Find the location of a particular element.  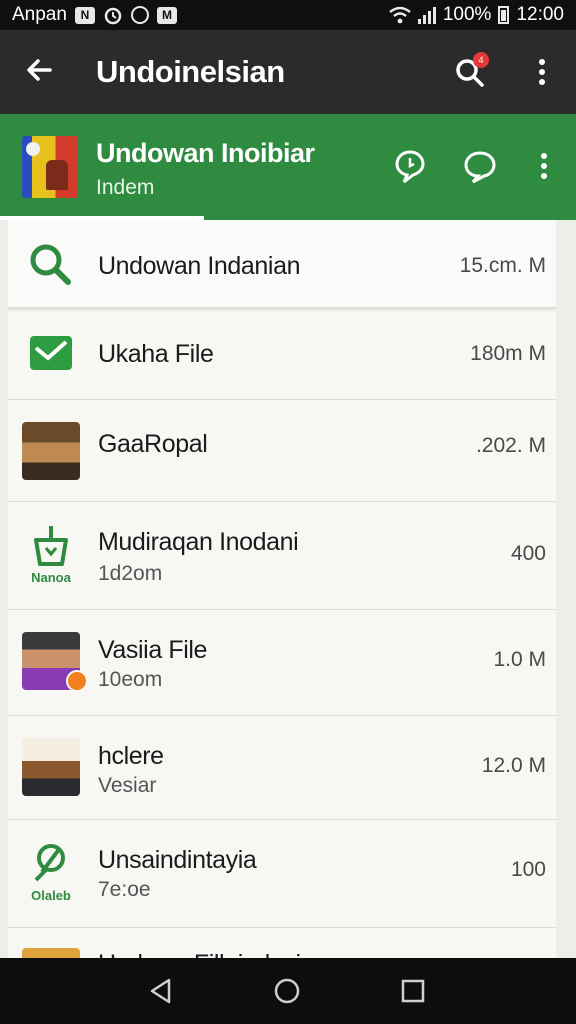

list-item: Undowa Filleindosin is located at coordinates (282, 943).